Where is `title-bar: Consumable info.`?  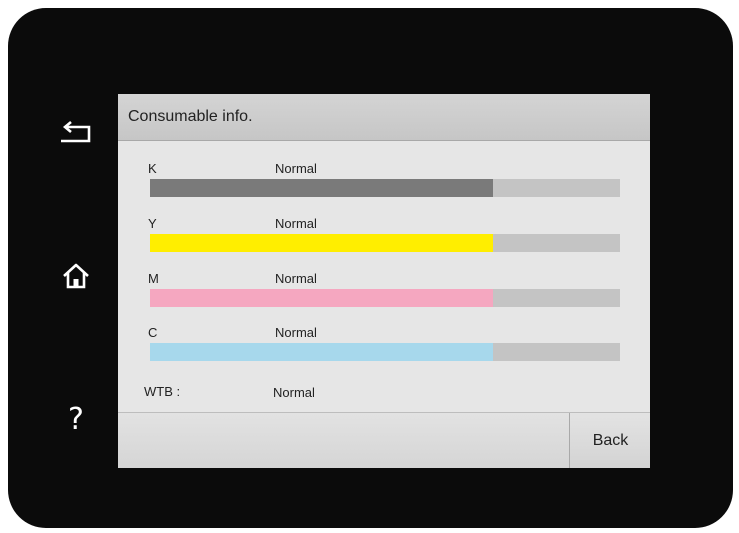 title-bar: Consumable info. is located at coordinates (384, 117).